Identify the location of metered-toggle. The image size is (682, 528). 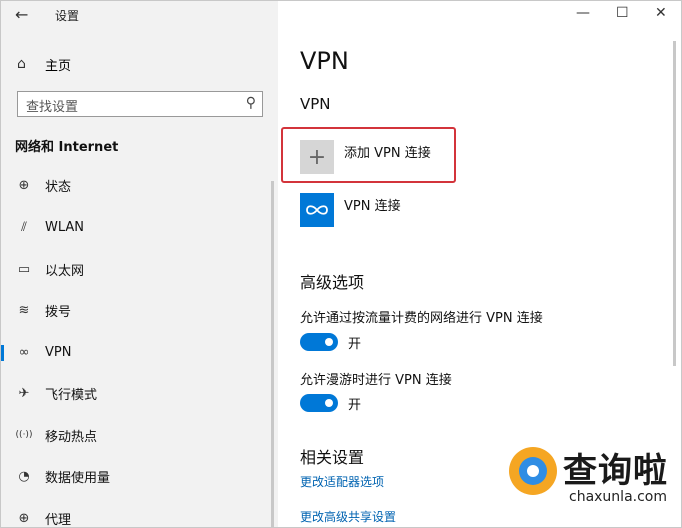
(319, 342).